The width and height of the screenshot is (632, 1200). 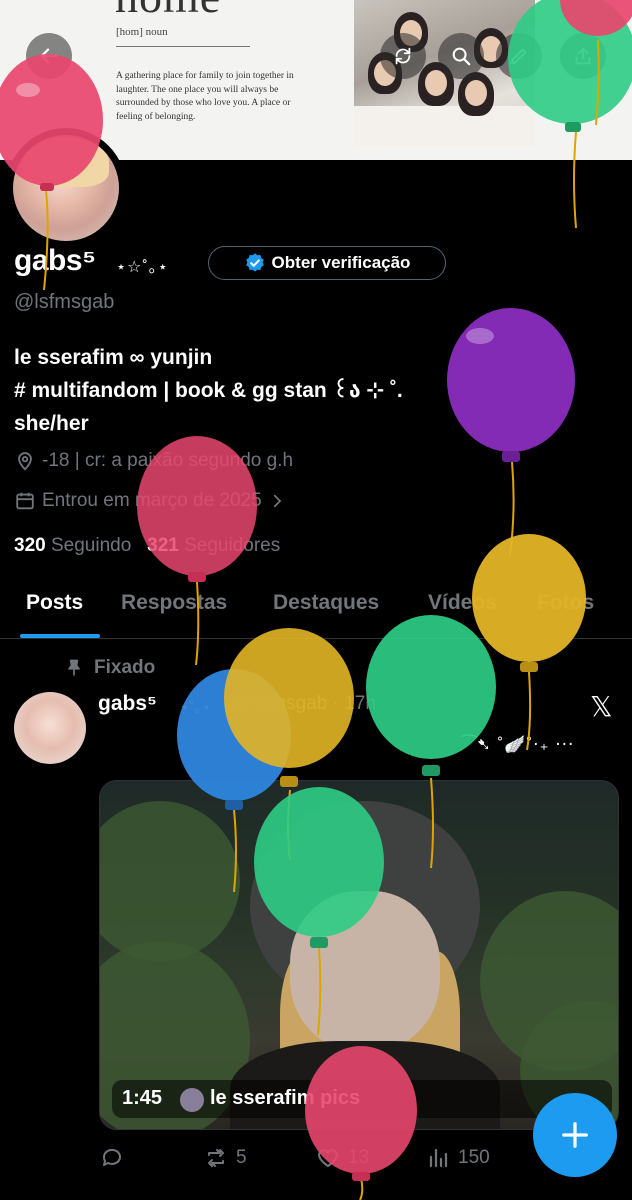 What do you see at coordinates (74, 667) in the screenshot?
I see `pin-icon` at bounding box center [74, 667].